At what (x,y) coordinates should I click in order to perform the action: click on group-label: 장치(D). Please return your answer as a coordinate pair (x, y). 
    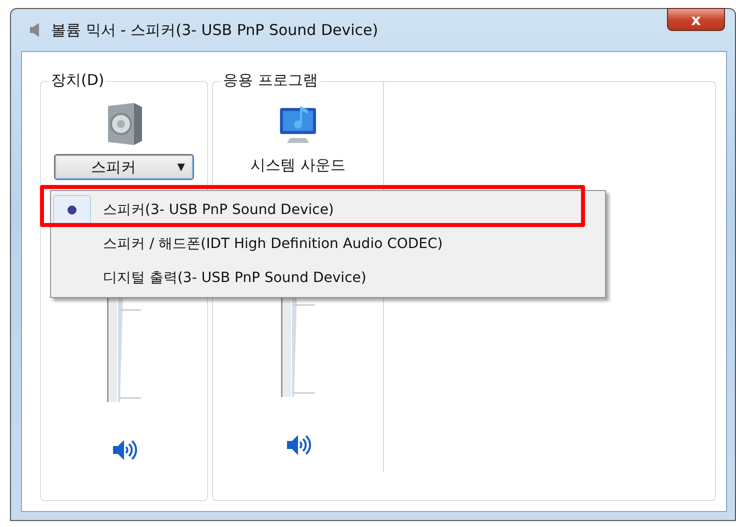
    Looking at the image, I should click on (77, 80).